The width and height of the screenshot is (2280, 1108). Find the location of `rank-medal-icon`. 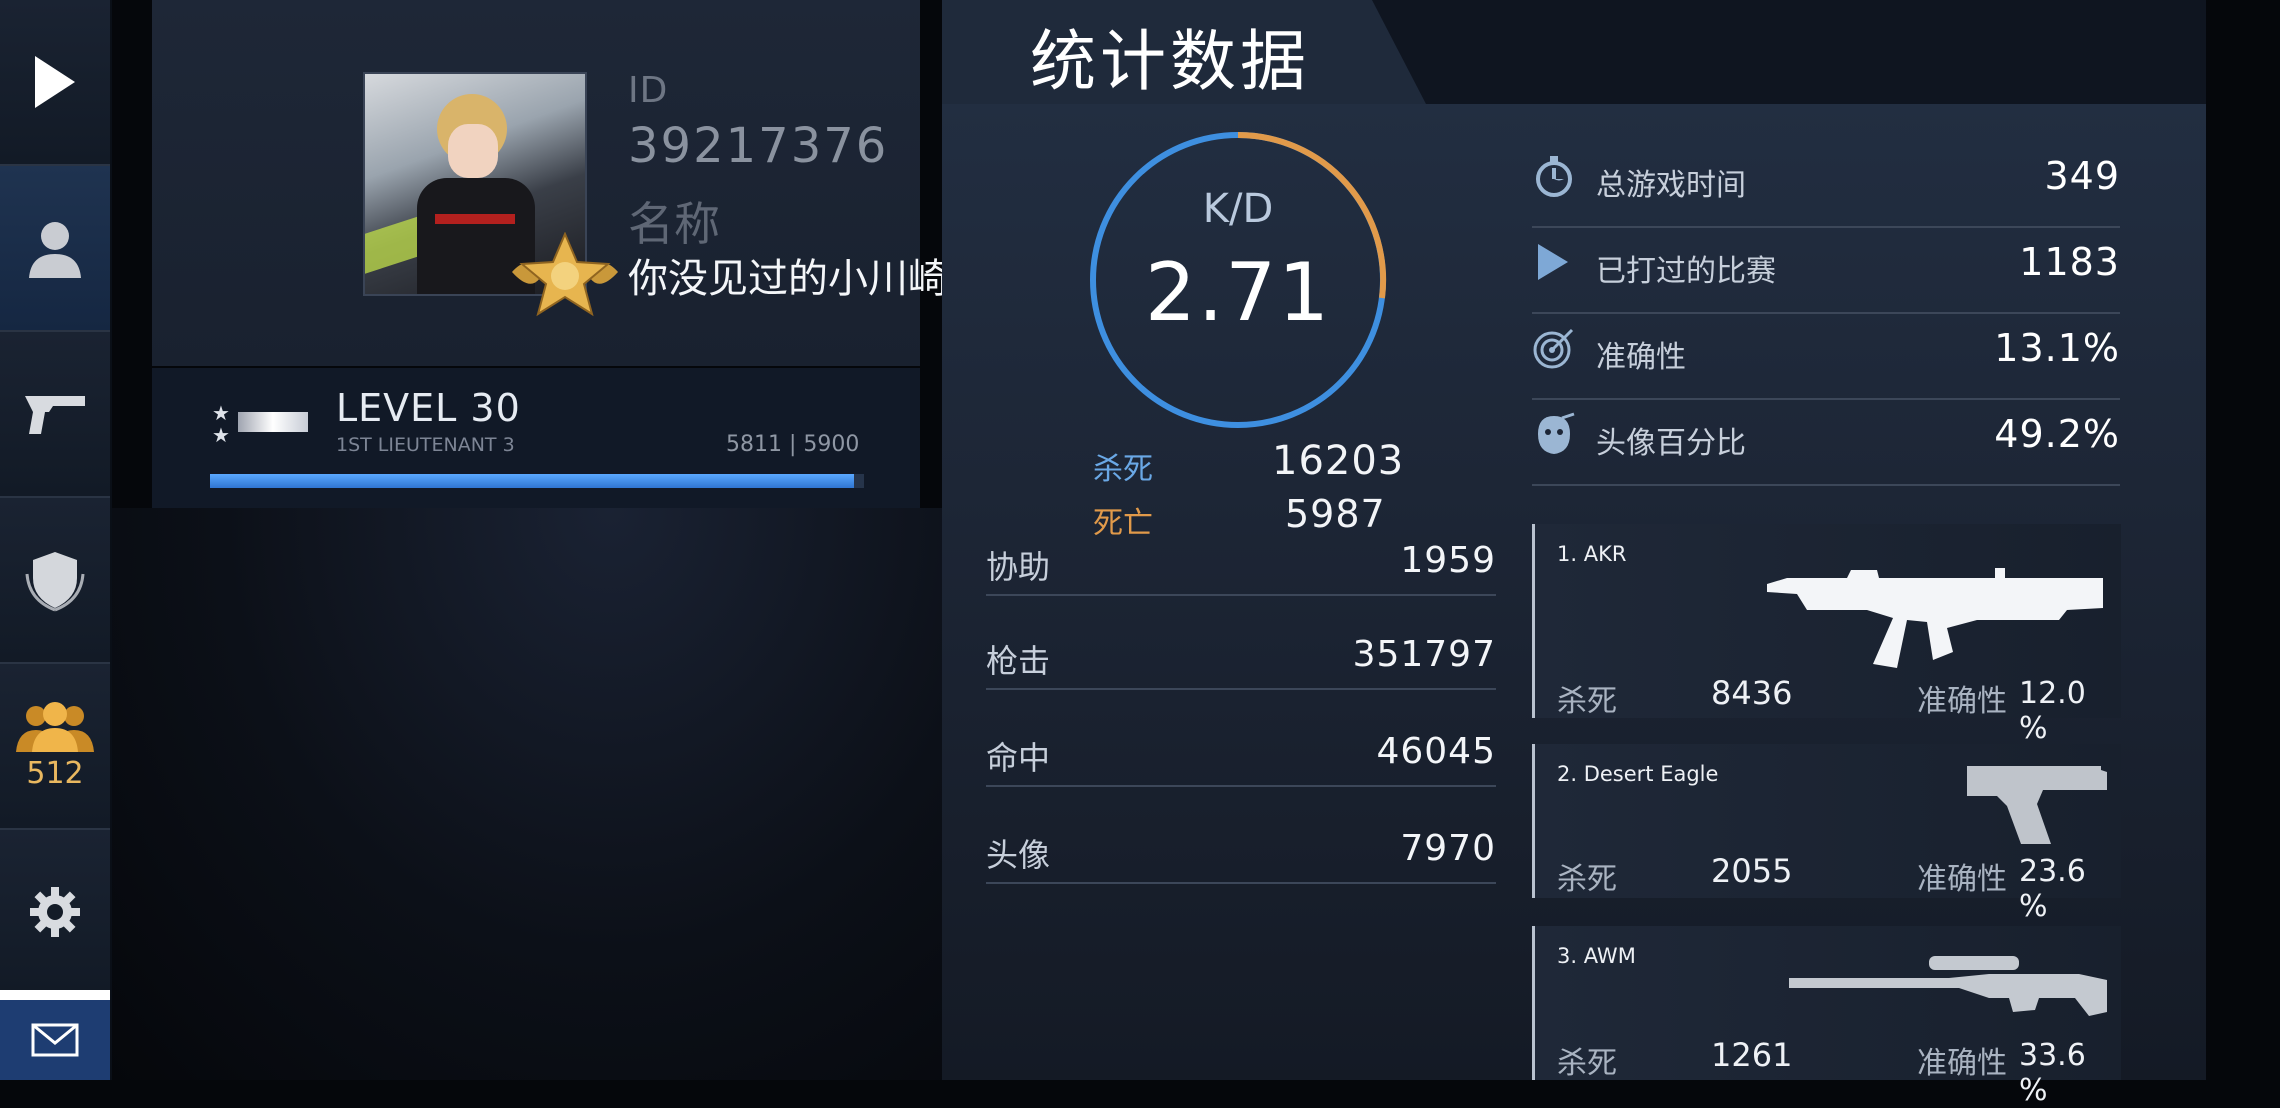

rank-medal-icon is located at coordinates (565, 274).